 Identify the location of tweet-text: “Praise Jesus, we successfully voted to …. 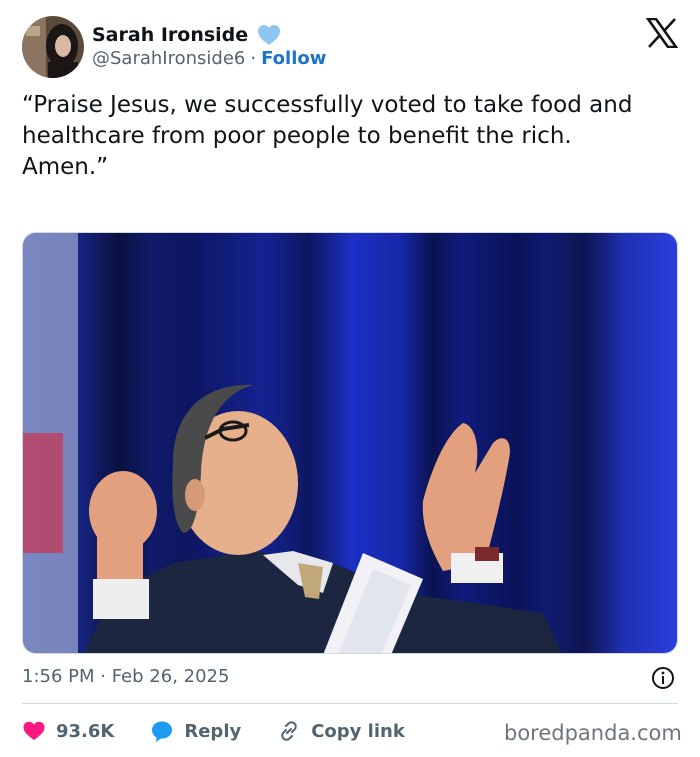
(327, 136).